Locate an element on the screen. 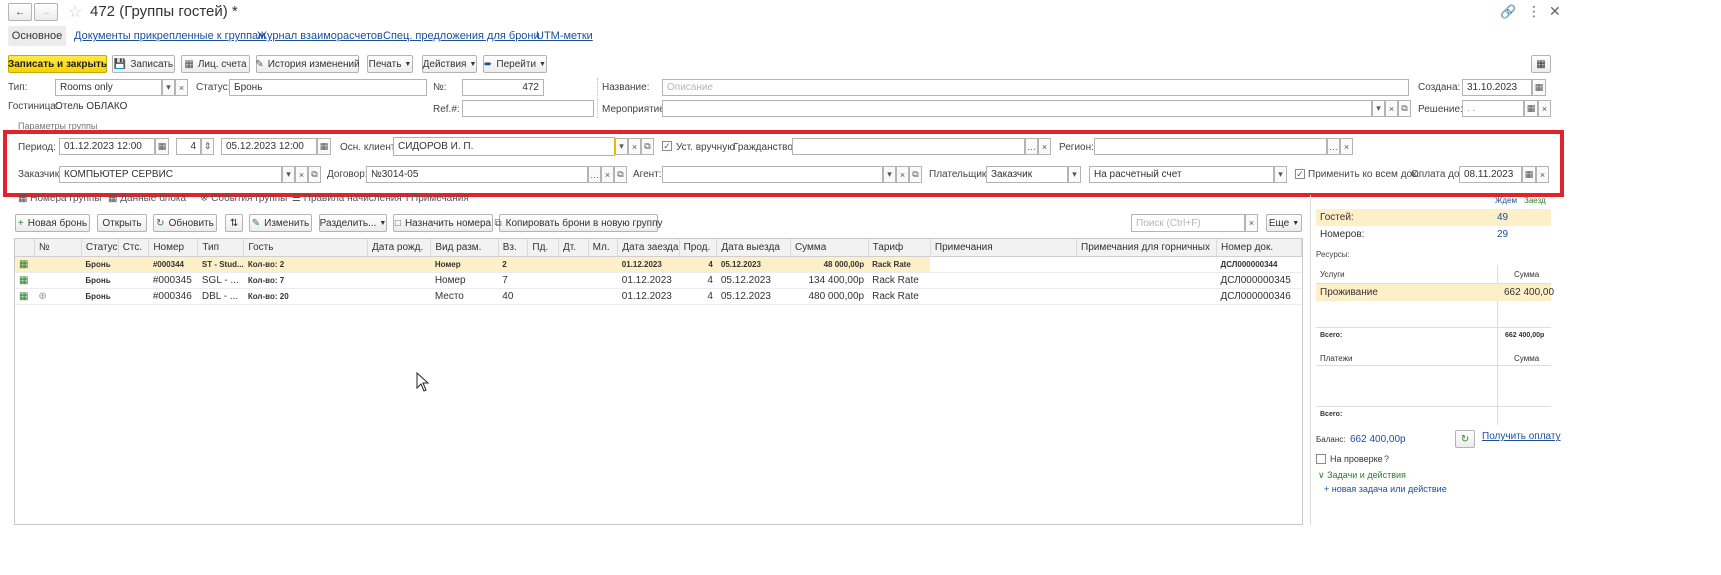 Image resolution: width=1721 pixels, height=575 pixels. manual-checkbox: ✓ is located at coordinates (667, 146).